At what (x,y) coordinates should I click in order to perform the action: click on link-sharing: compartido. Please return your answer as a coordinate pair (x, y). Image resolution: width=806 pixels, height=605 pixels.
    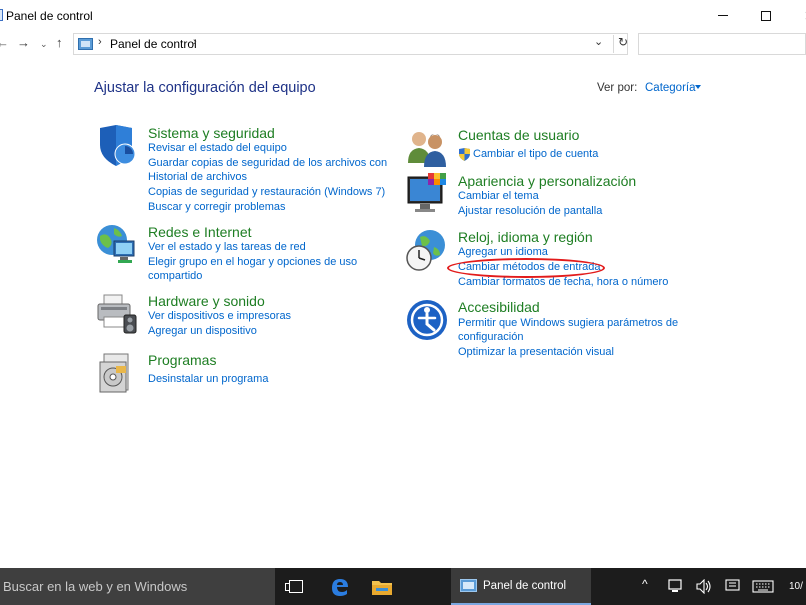
    Looking at the image, I should click on (175, 276).